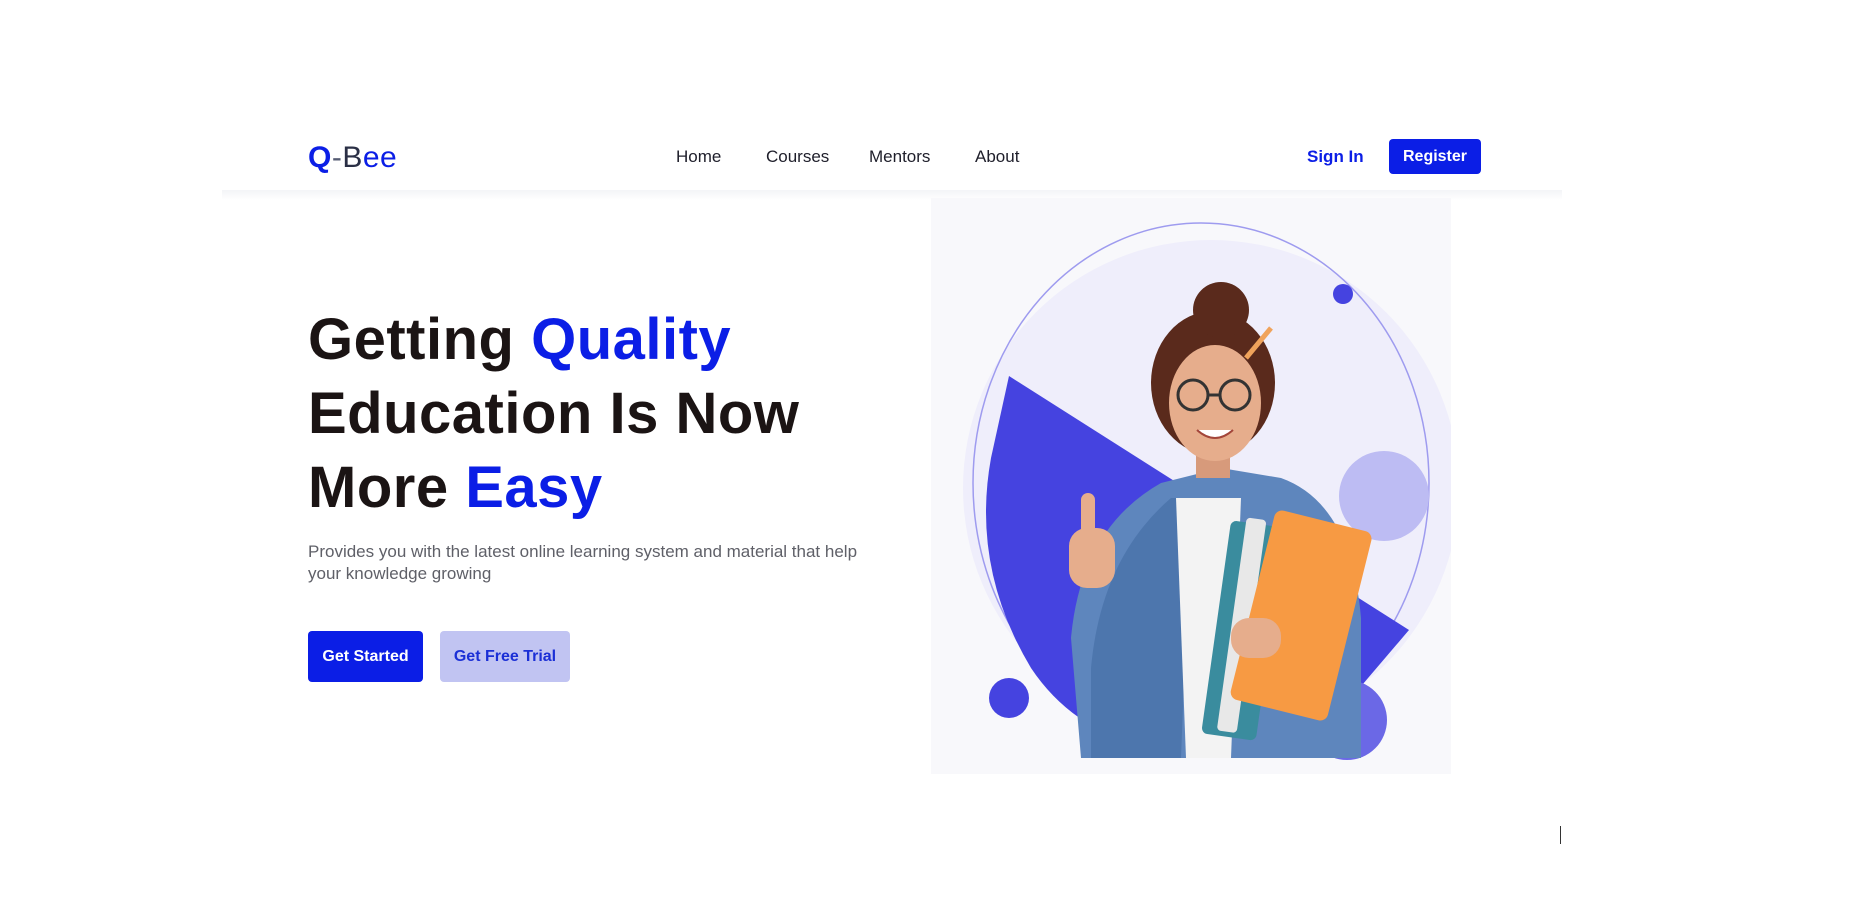  Describe the element at coordinates (1435, 156) in the screenshot. I see `register-button: Register` at that location.